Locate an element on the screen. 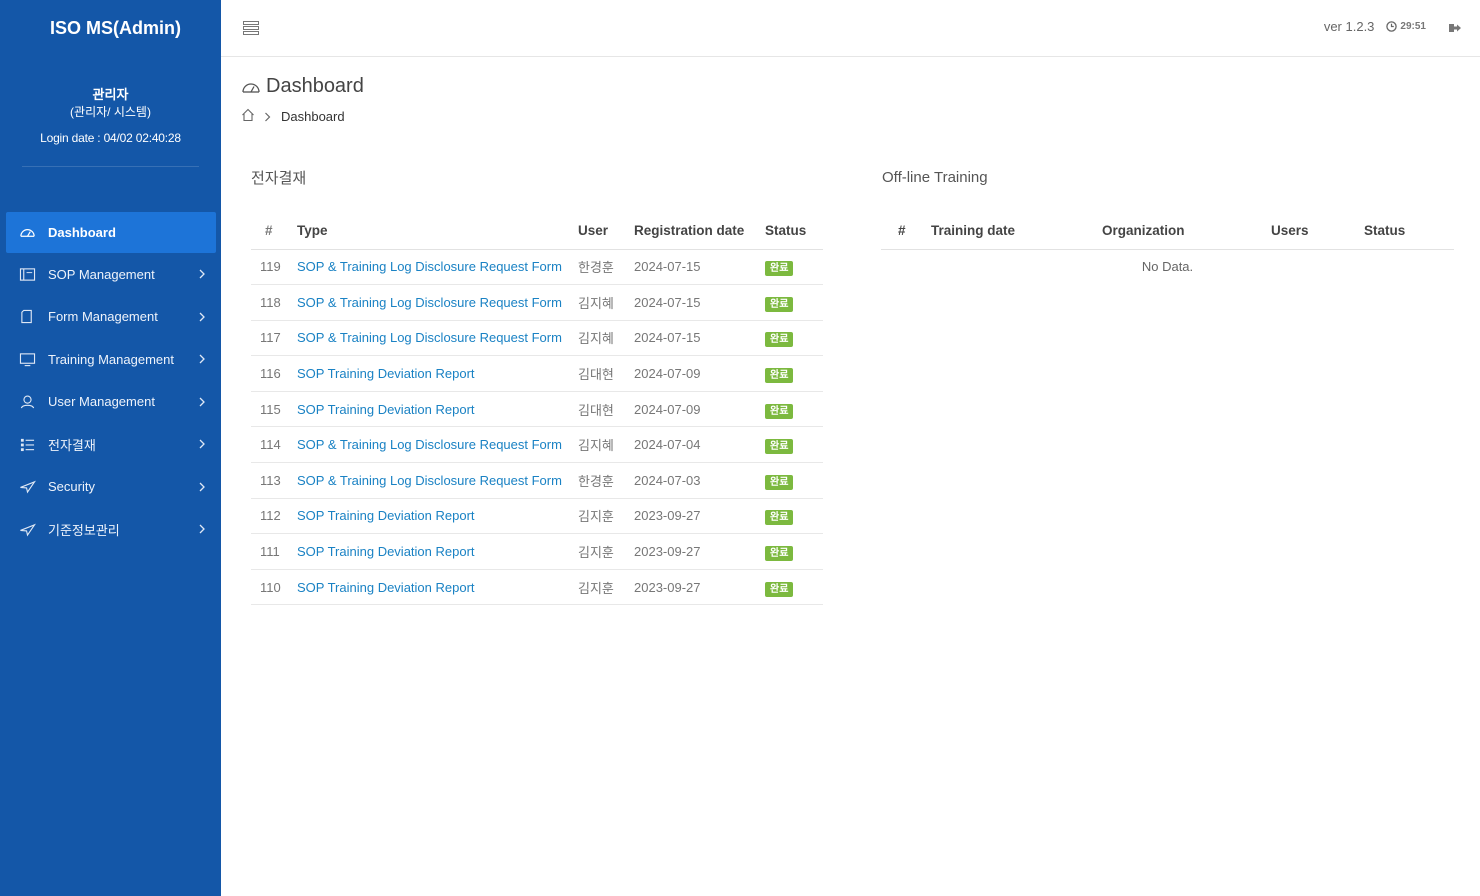  sidebar-item-label: Security is located at coordinates (71, 487).